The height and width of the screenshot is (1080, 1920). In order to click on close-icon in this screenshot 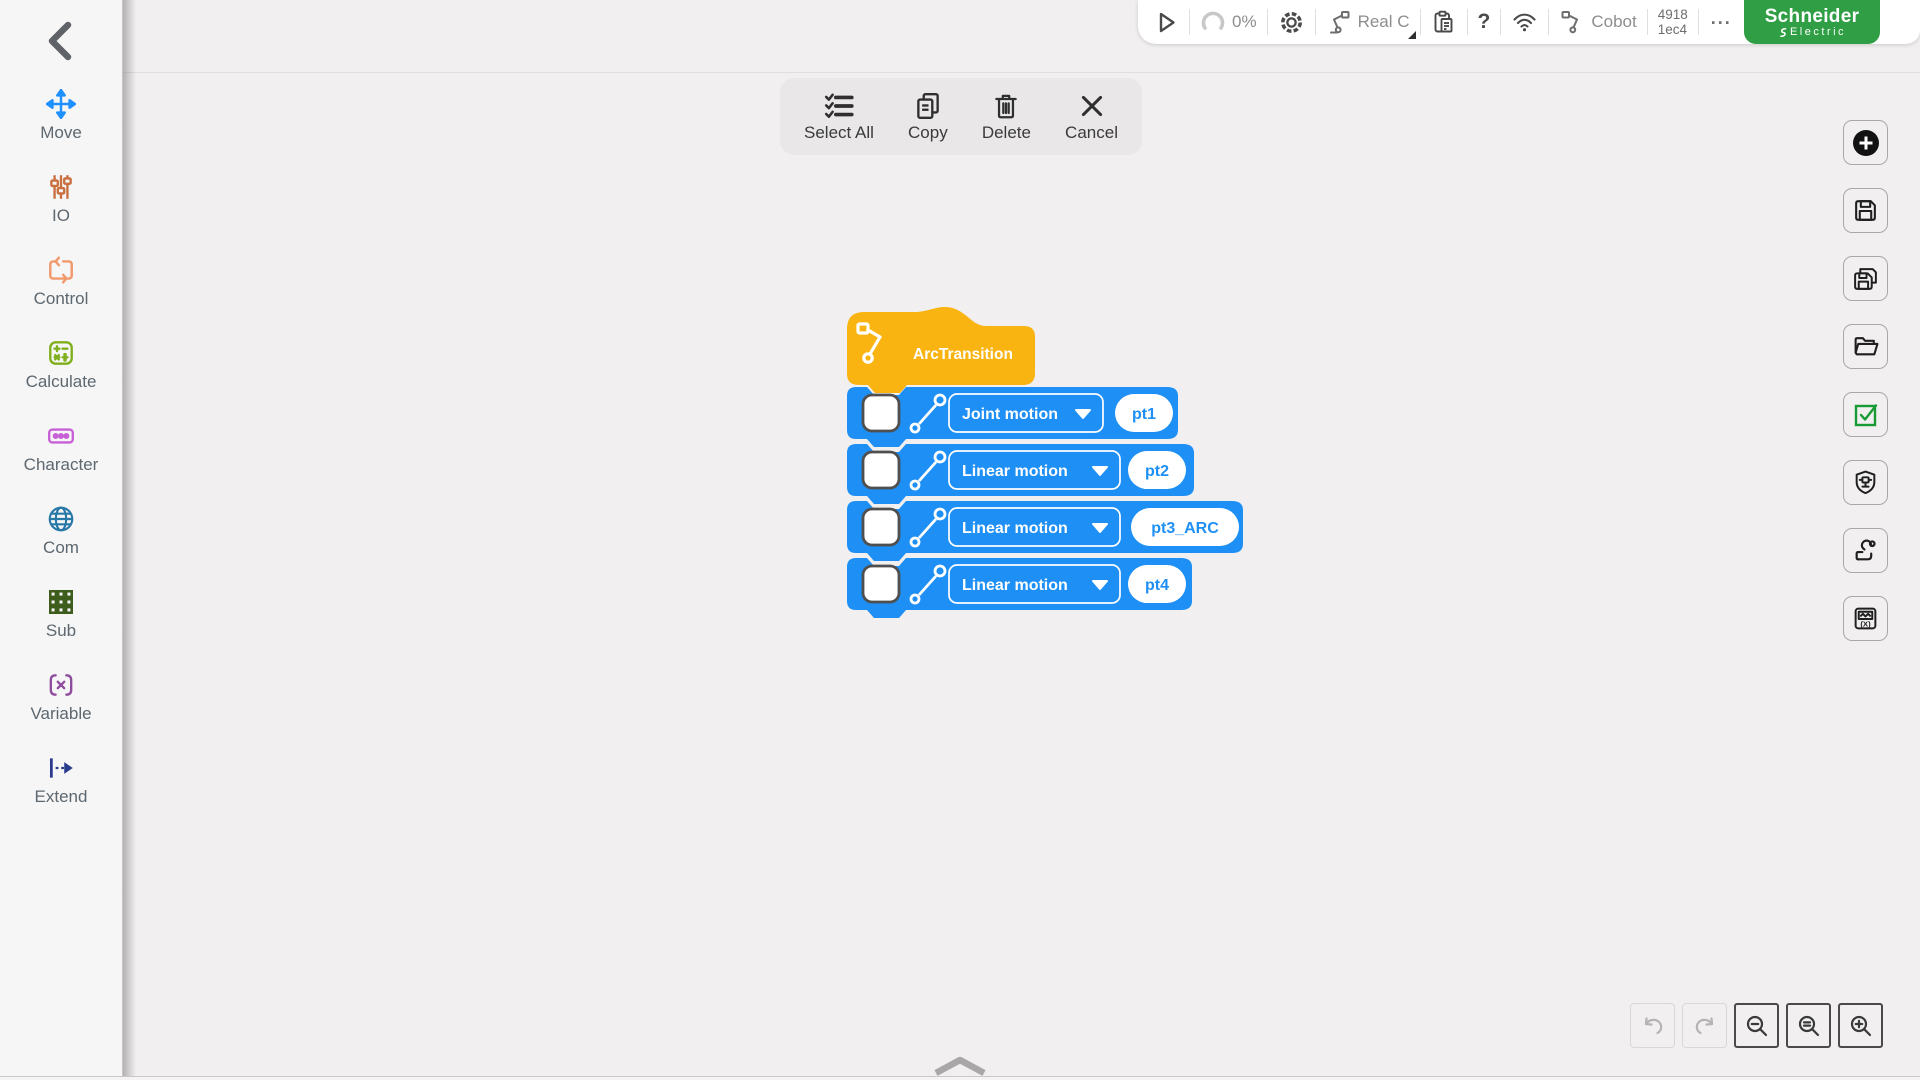, I will do `click(1091, 105)`.